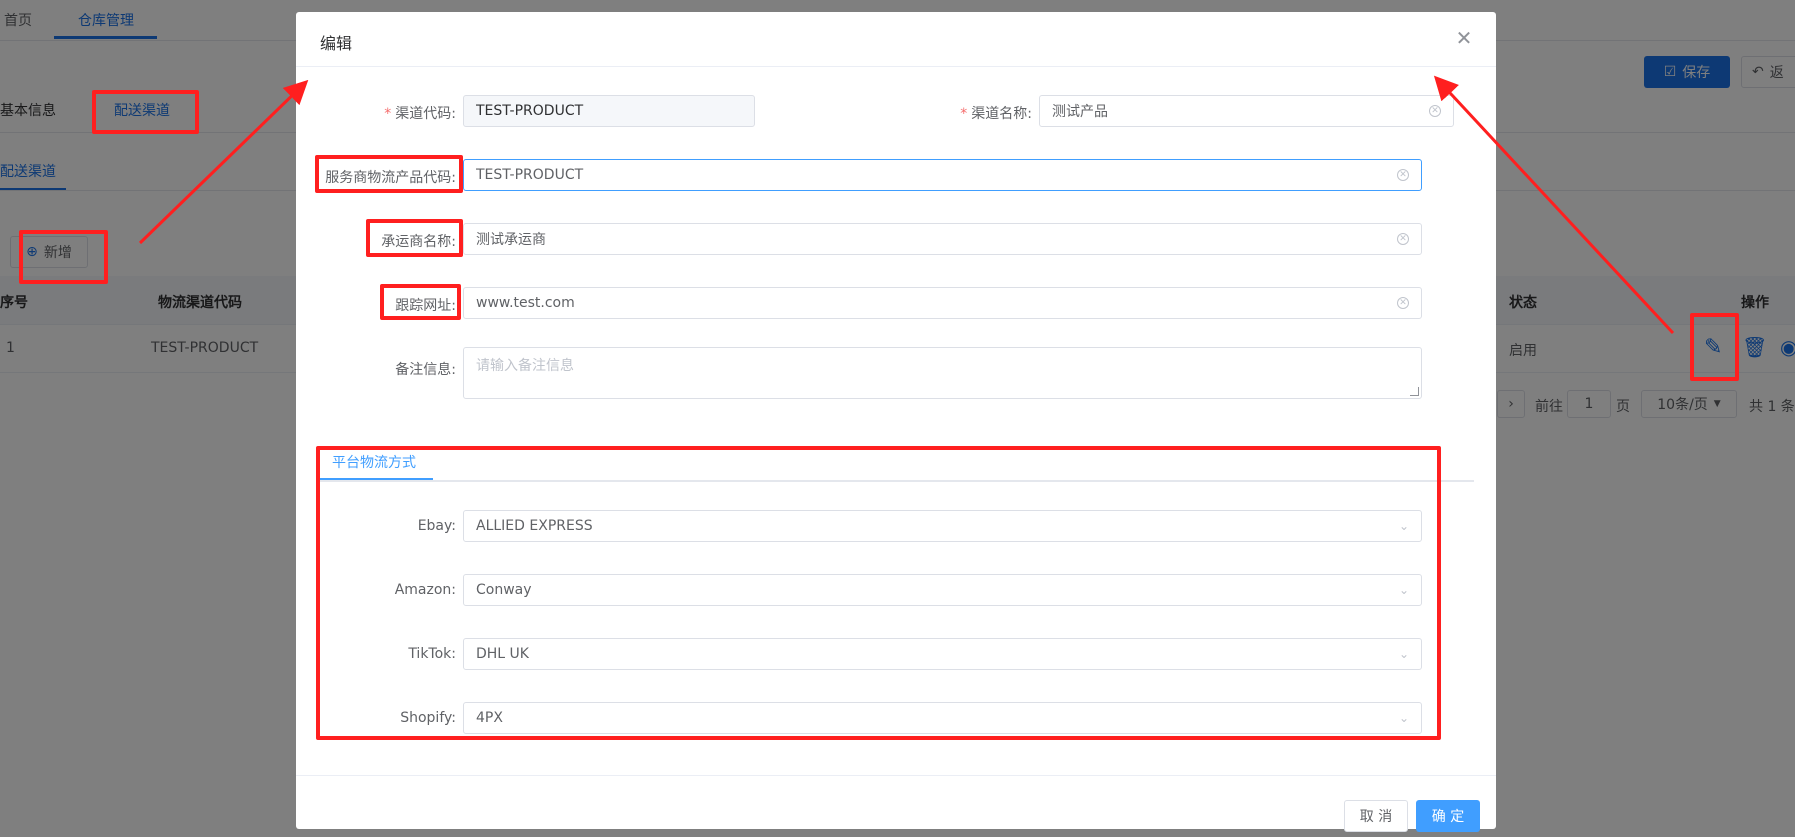 The image size is (1795, 837). I want to click on carrier-name-label: 承运商名称:, so click(418, 242).